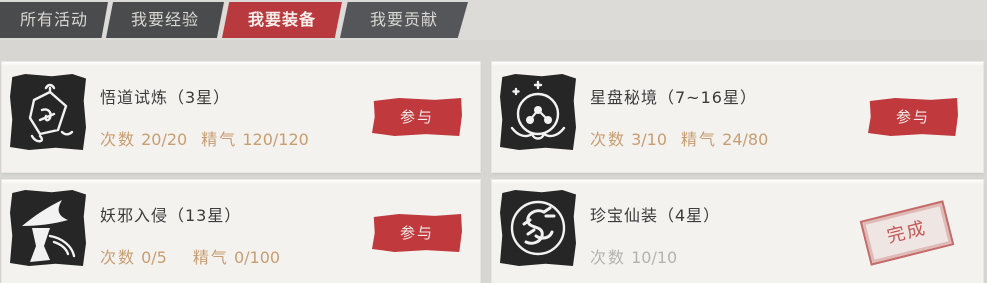  Describe the element at coordinates (649, 139) in the screenshot. I see `count-value: 3/10` at that location.